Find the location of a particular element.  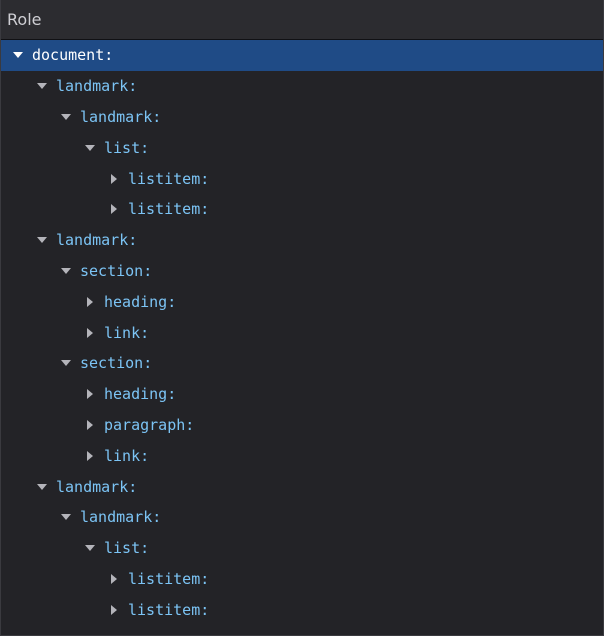

tree-row-label: paragraph: is located at coordinates (149, 424).